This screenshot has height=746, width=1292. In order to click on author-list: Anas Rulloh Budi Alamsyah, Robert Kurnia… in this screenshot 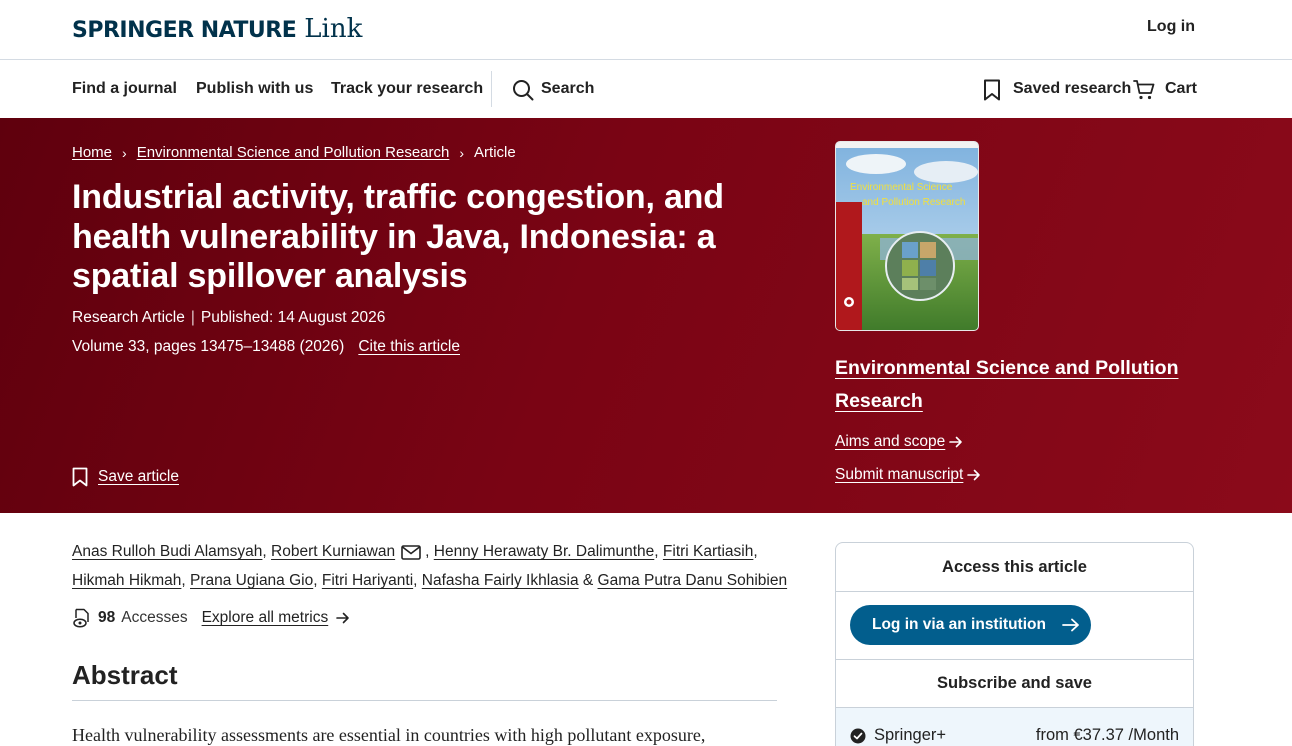, I will do `click(430, 566)`.